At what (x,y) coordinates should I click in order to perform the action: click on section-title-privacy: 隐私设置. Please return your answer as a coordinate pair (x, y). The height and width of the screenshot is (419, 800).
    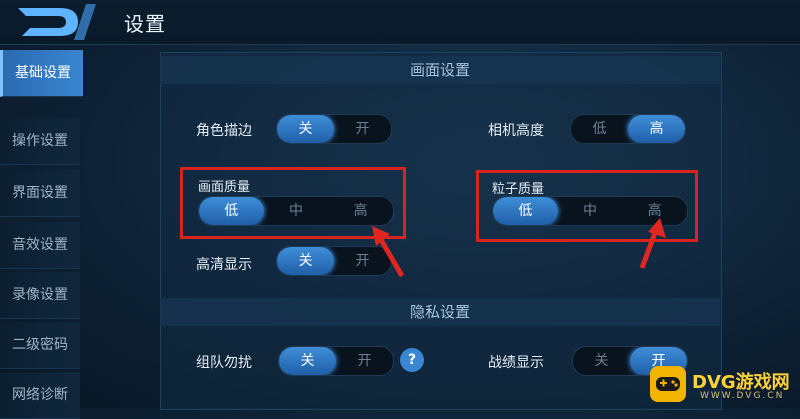
    Looking at the image, I should click on (440, 312).